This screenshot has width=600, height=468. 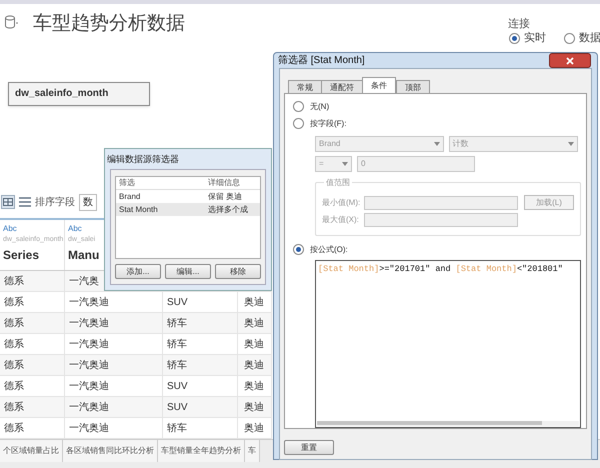 I want to click on filter-row: Stat Month 选择多个成, so click(x=188, y=209).